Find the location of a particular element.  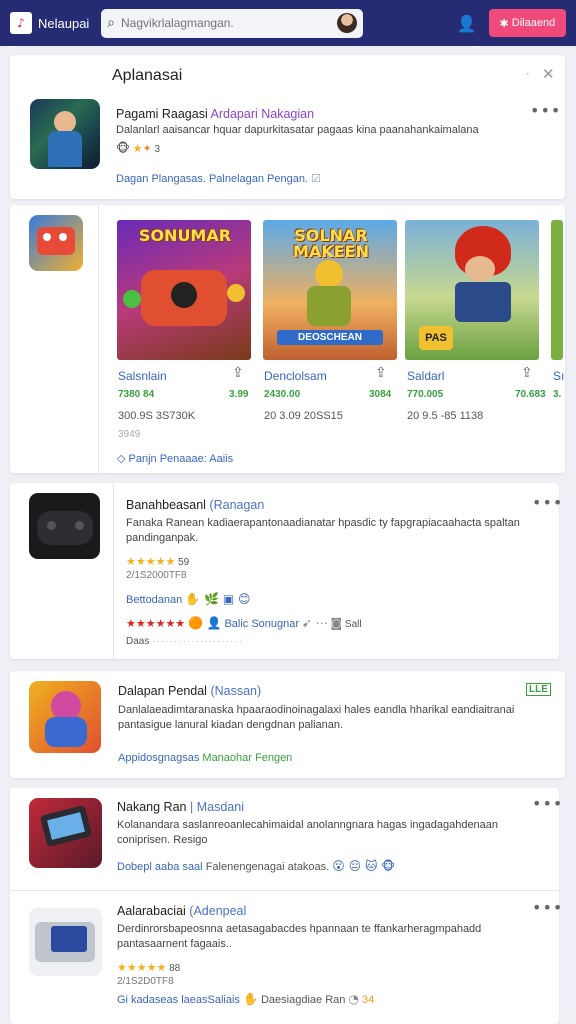

hand-icon: ✋ is located at coordinates (250, 999).